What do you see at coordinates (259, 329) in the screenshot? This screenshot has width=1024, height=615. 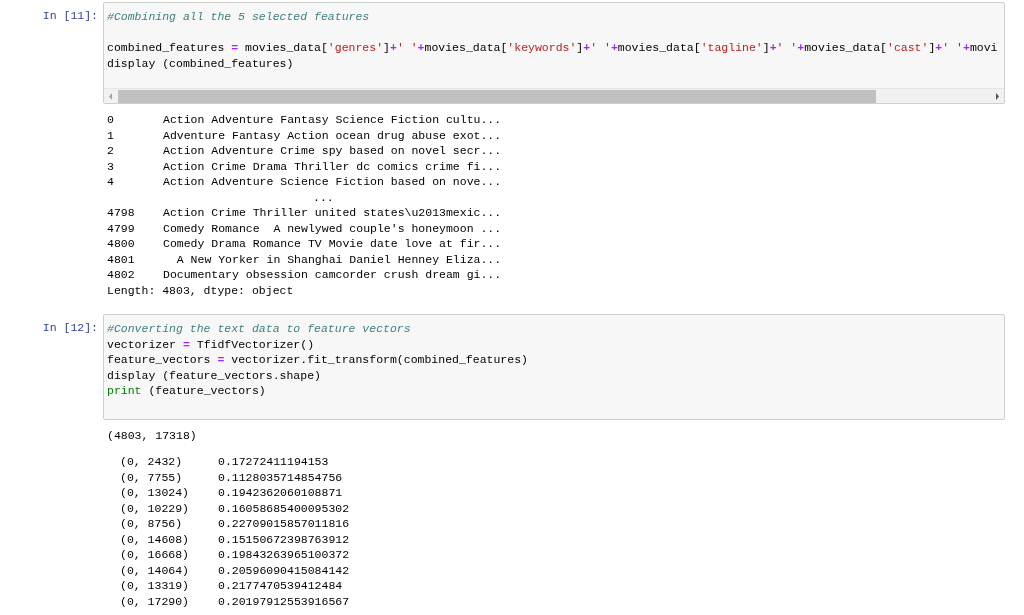 I see `code-comment: #Converting the text data to feature vectors` at bounding box center [259, 329].